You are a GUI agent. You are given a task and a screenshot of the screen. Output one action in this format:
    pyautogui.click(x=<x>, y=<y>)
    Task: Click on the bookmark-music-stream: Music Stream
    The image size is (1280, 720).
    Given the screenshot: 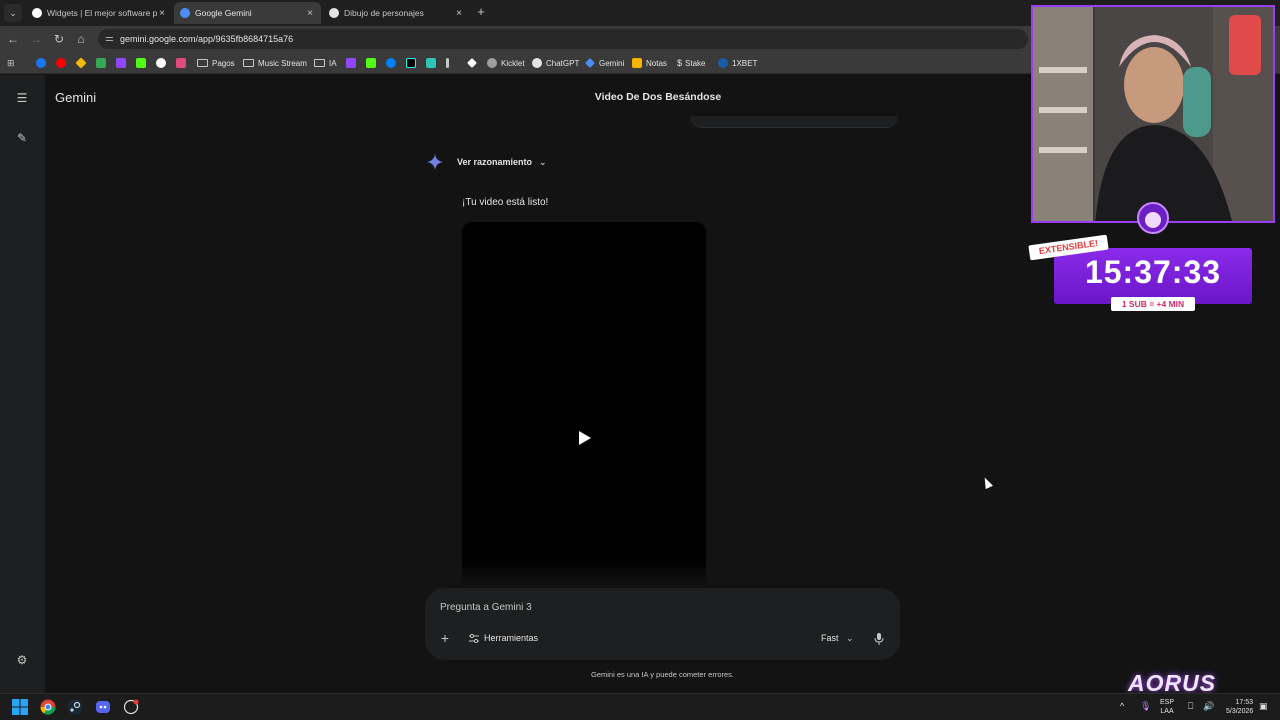 What is the action you would take?
    pyautogui.click(x=275, y=63)
    